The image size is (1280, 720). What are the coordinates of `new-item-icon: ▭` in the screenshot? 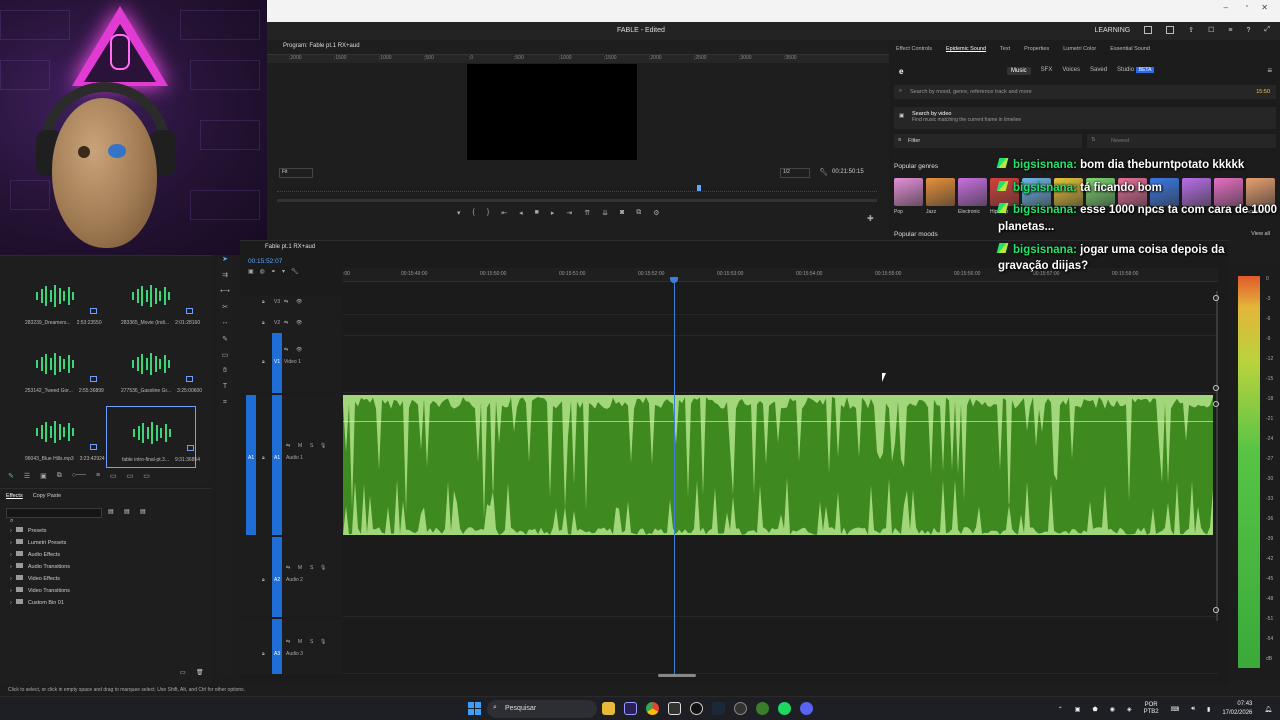 It's located at (113, 476).